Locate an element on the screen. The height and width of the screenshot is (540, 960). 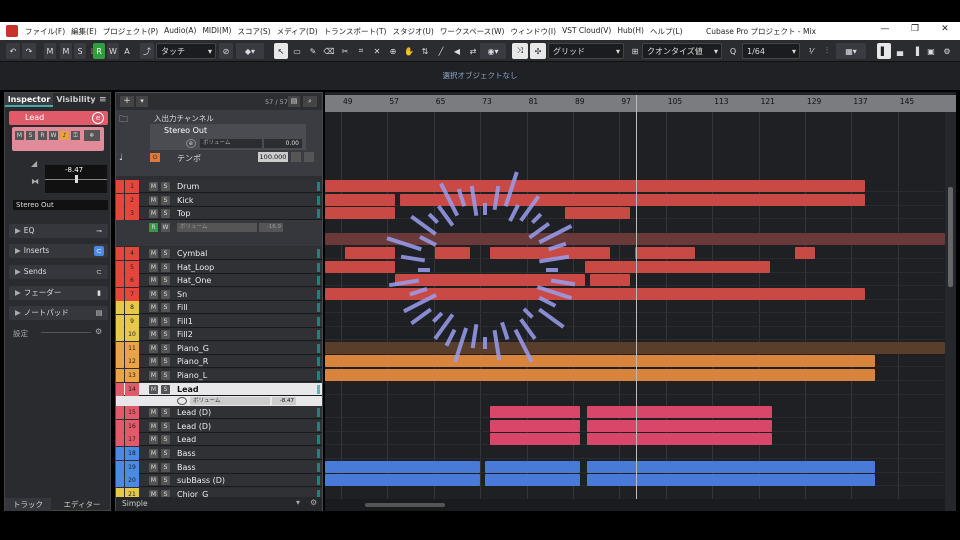
chevron-down-icon: ▾ is located at coordinates (298, 502).